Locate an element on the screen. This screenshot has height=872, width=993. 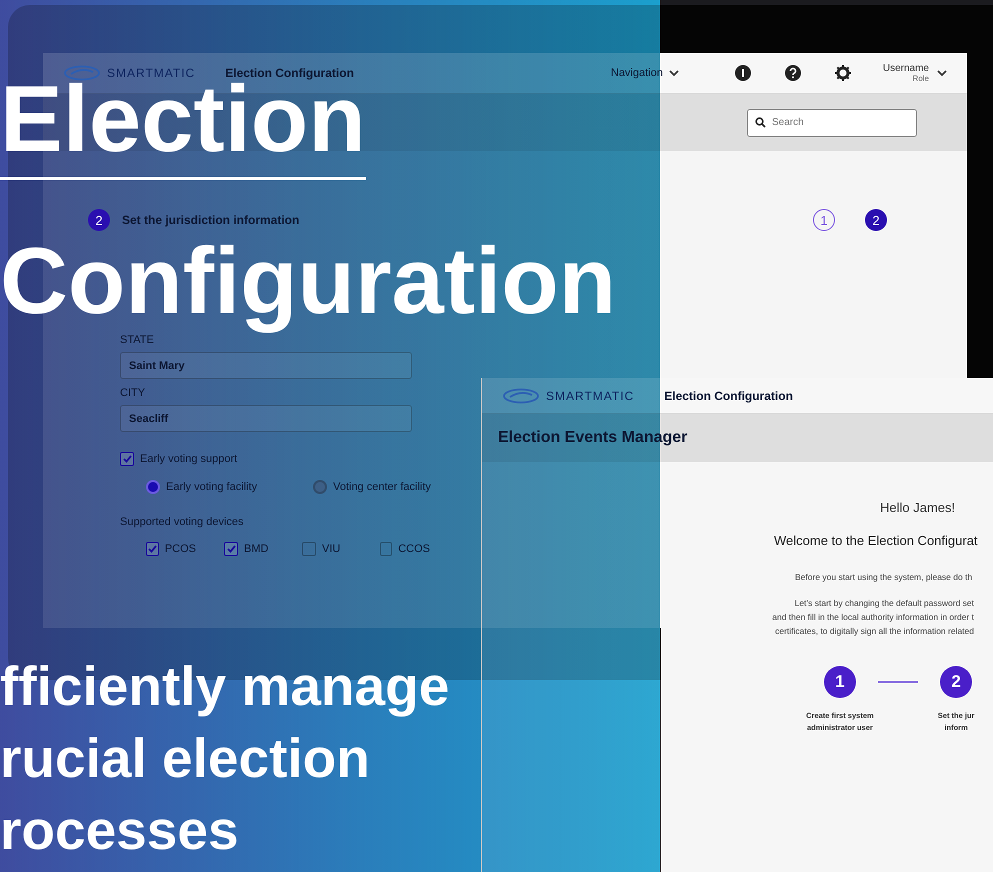
radio-option: Early voting facility is located at coordinates (202, 487).